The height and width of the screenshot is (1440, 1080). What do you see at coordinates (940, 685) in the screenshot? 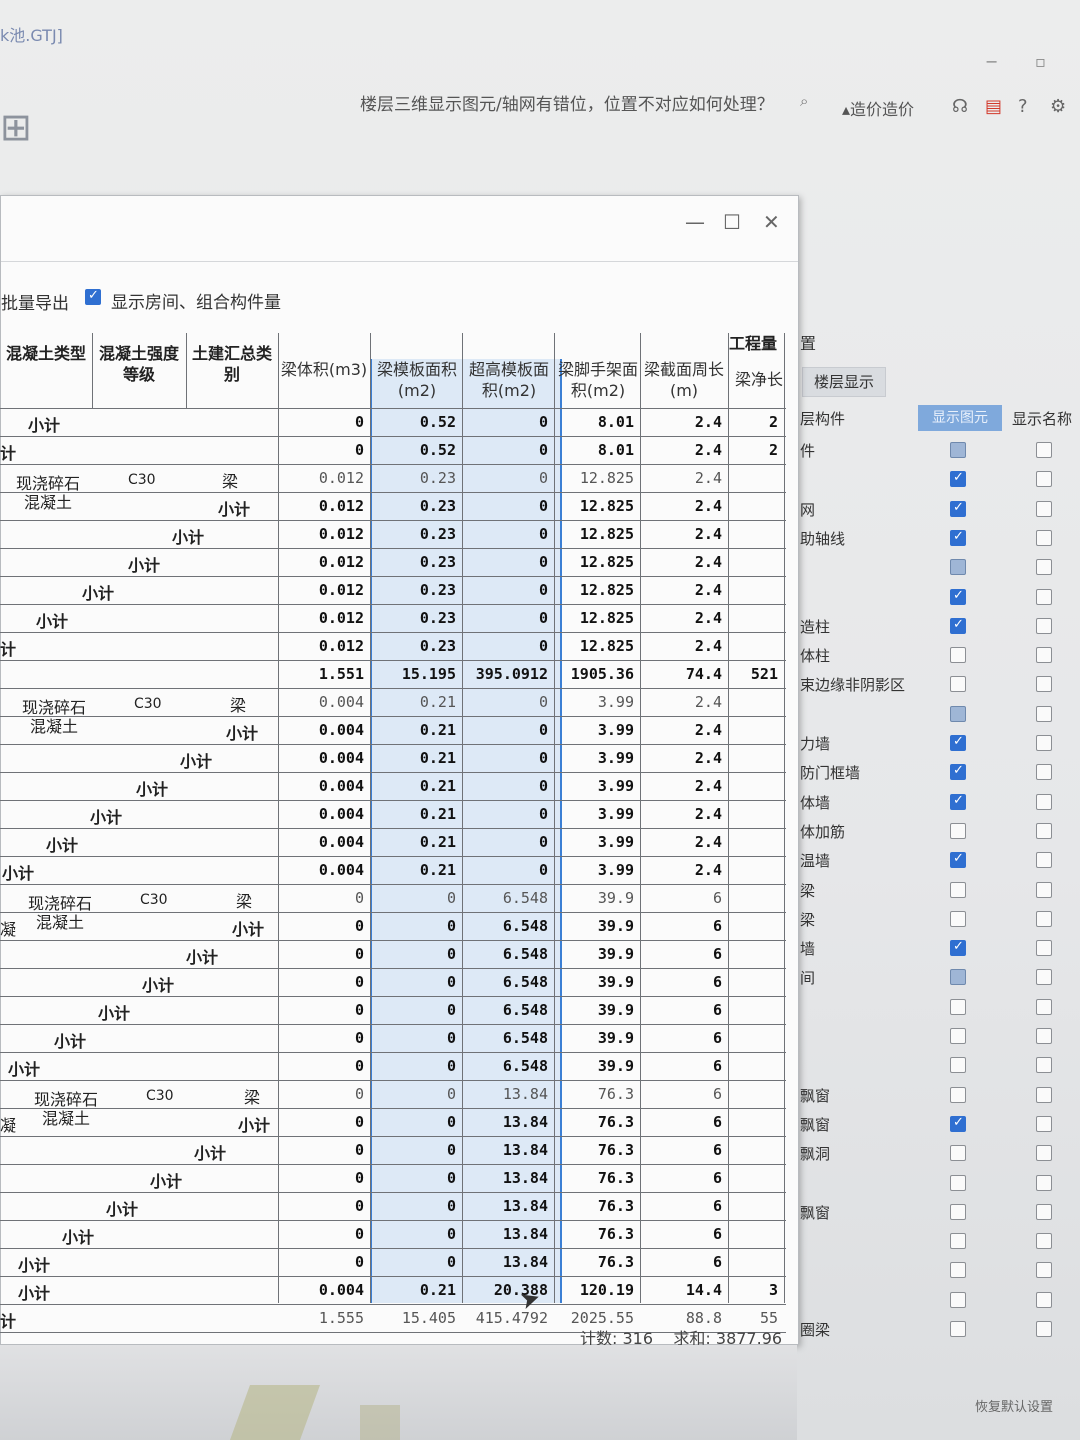
I see `component-row: 束边缘非阴影区` at bounding box center [940, 685].